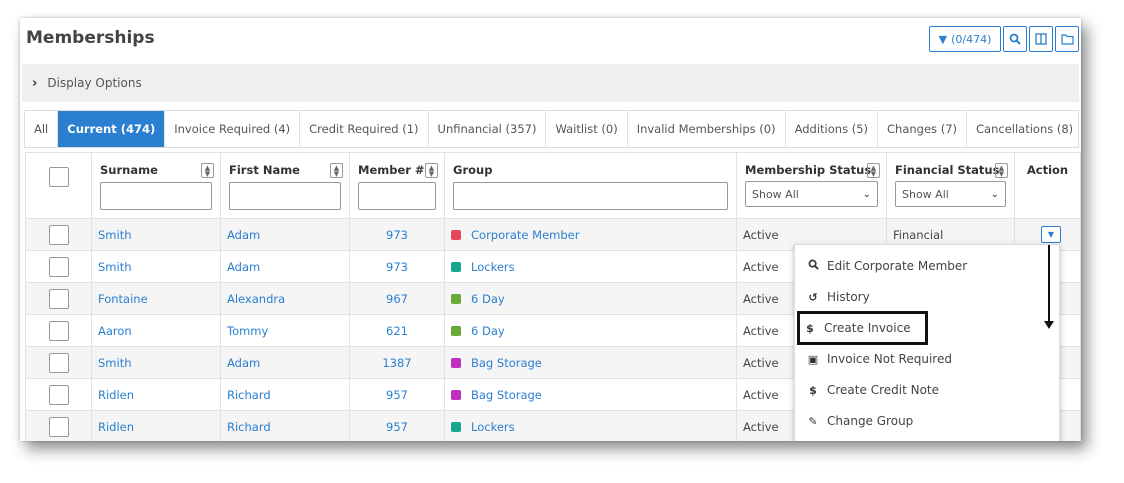 The height and width of the screenshot is (483, 1124). What do you see at coordinates (866, 194) in the screenshot?
I see `chevron-down-icon: ⌄` at bounding box center [866, 194].